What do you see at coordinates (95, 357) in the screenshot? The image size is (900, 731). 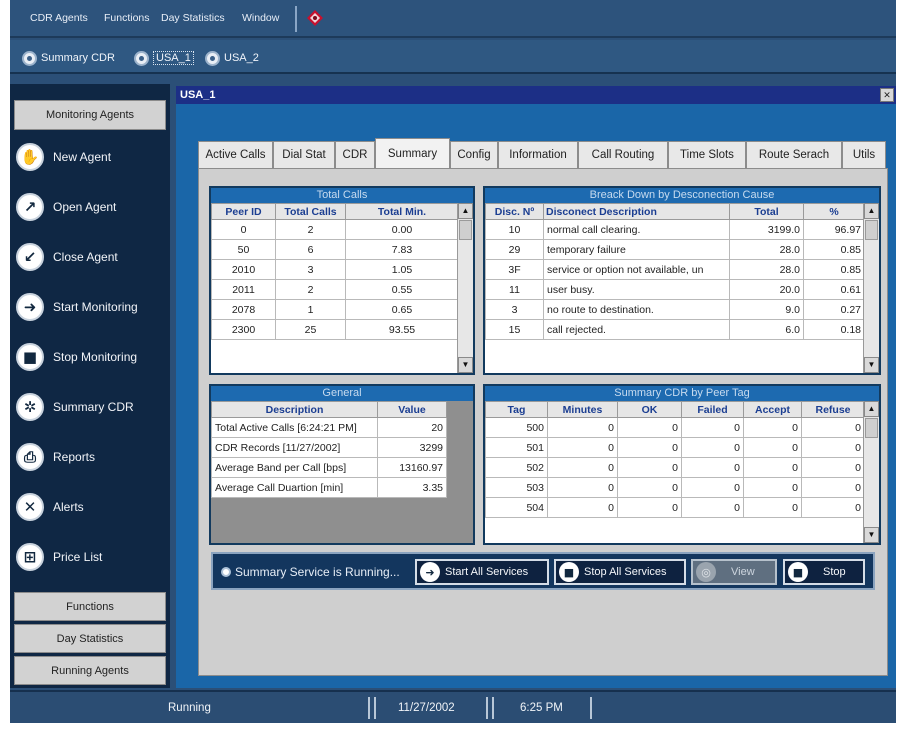 I see `sidebar-item-label: Stop Monitoring` at bounding box center [95, 357].